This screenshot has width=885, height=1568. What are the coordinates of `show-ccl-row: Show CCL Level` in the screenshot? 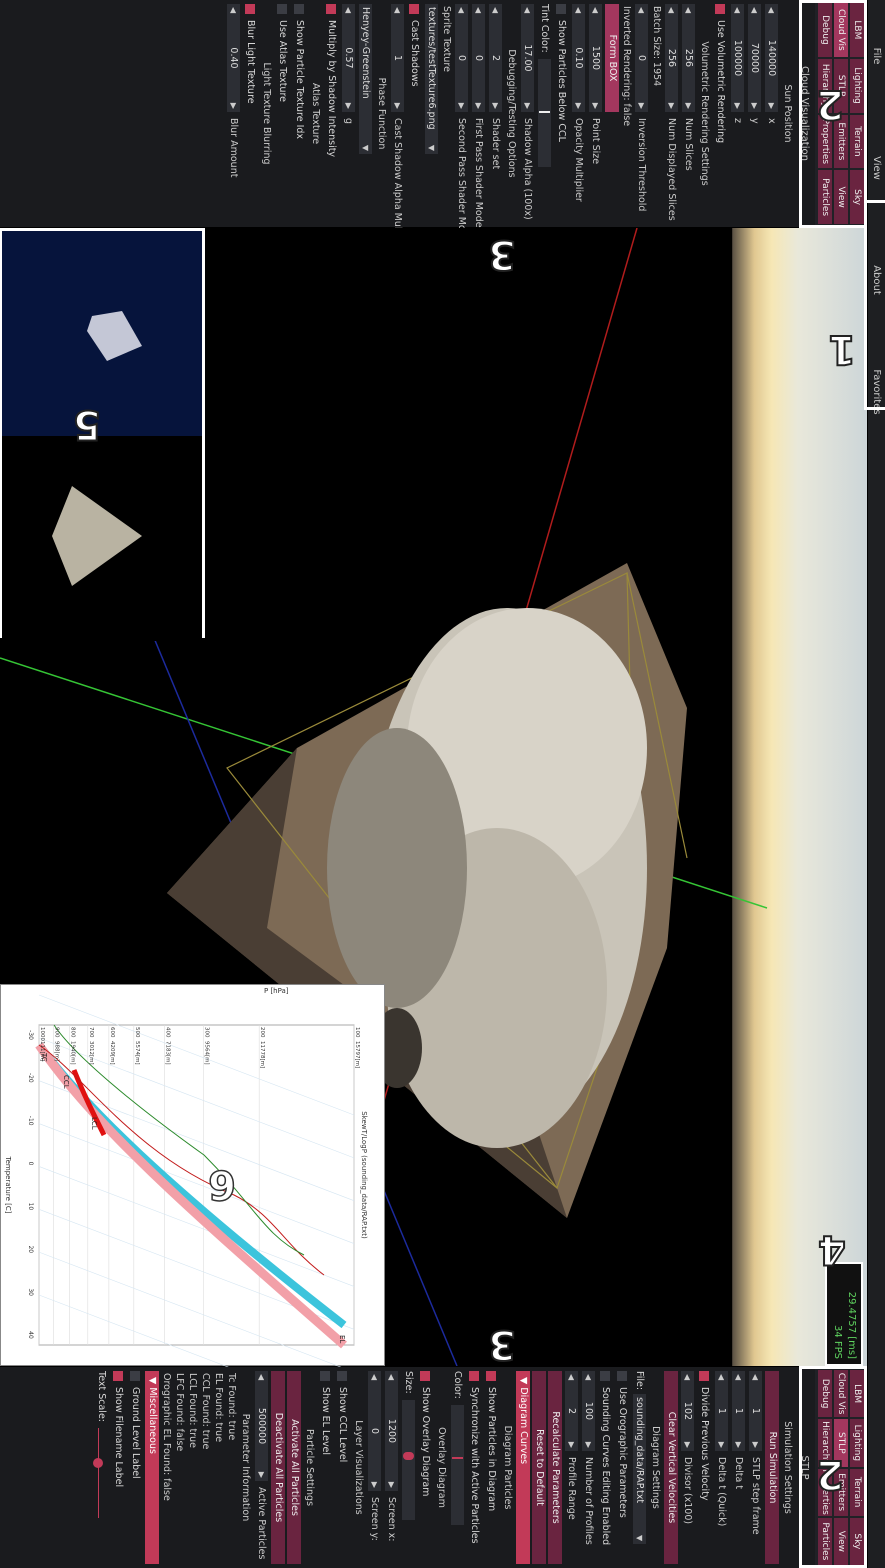 It's located at (342, 1467).